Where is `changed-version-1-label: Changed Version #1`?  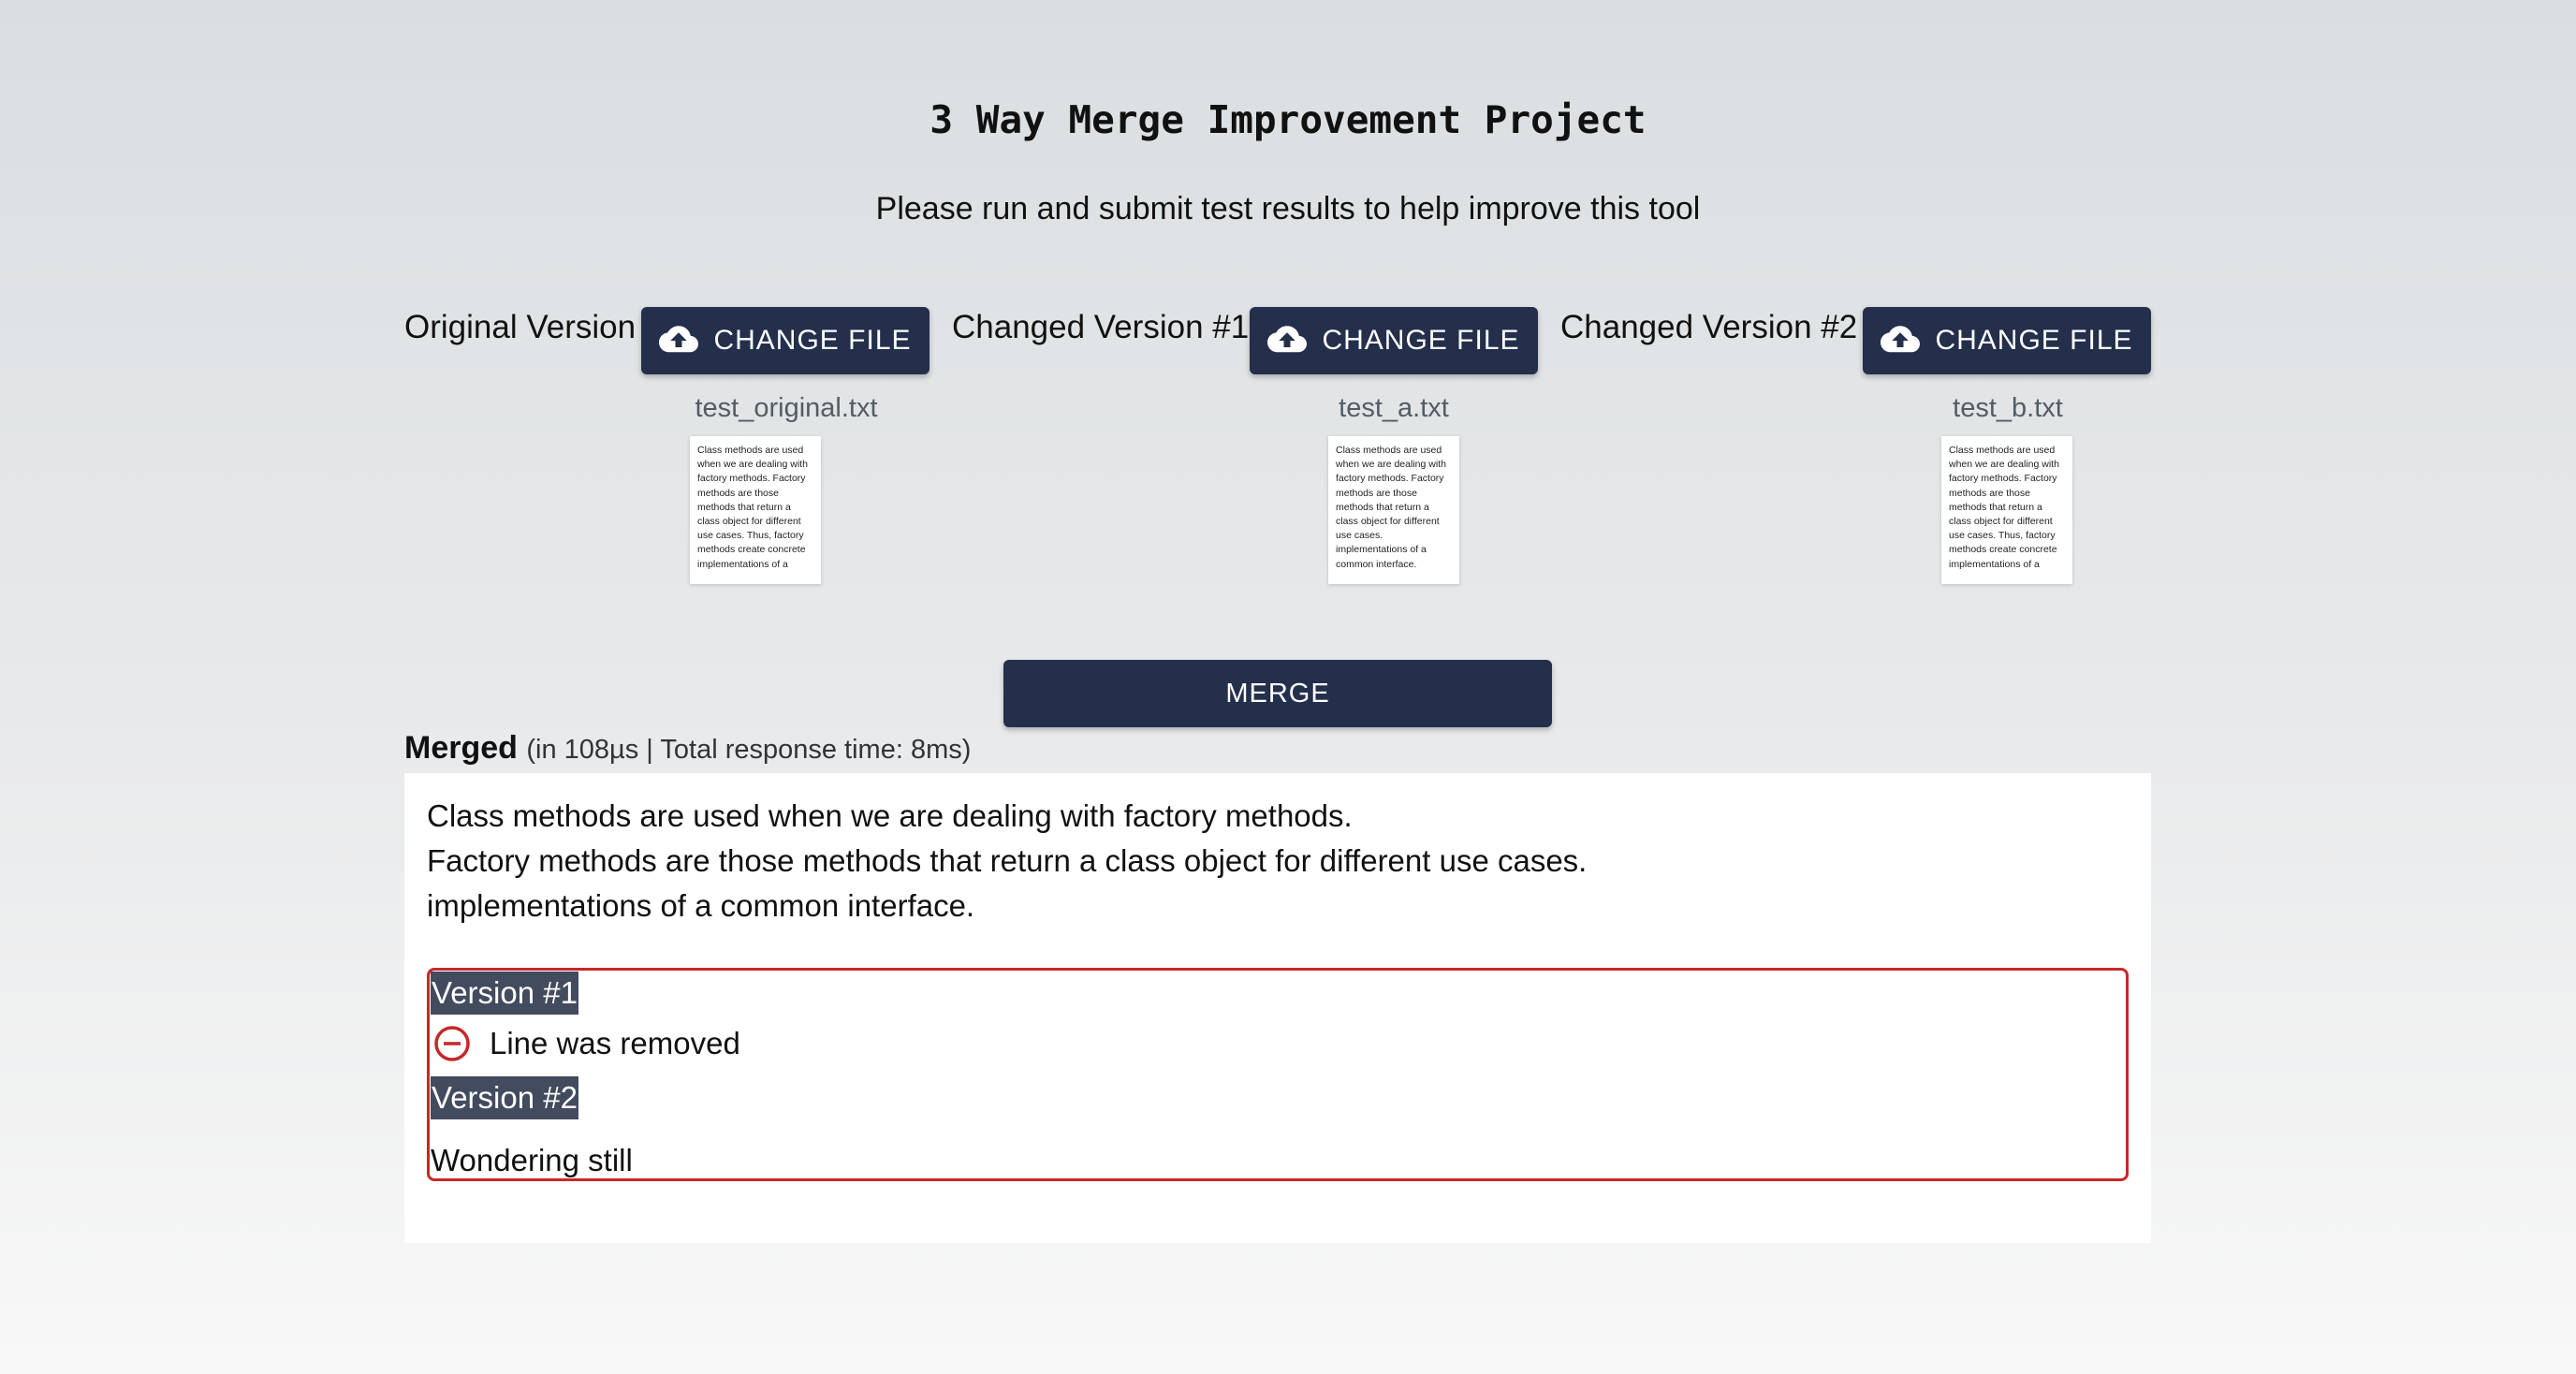
changed-version-1-label: Changed Version #1 is located at coordinates (1101, 327).